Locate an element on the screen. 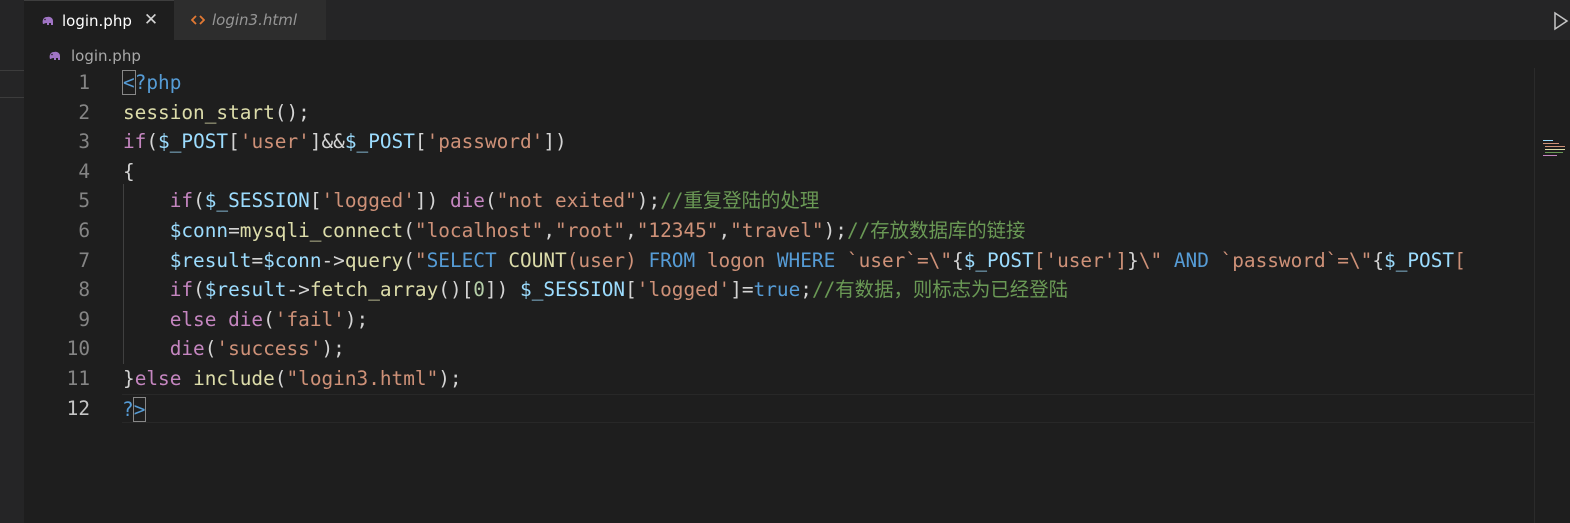 Image resolution: width=1570 pixels, height=523 pixels. code-line: <?php is located at coordinates (828, 83).